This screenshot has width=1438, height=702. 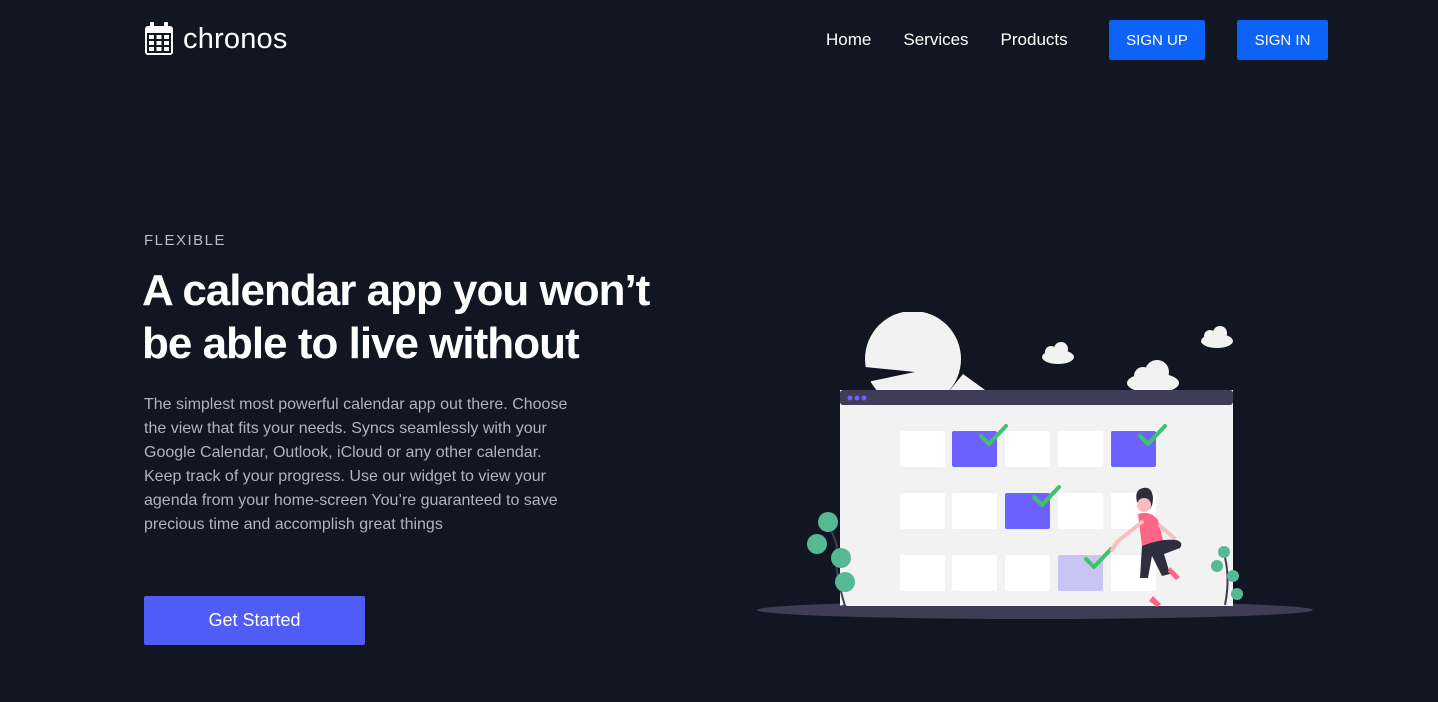 I want to click on main-nav: Home Services Products, so click(x=947, y=40).